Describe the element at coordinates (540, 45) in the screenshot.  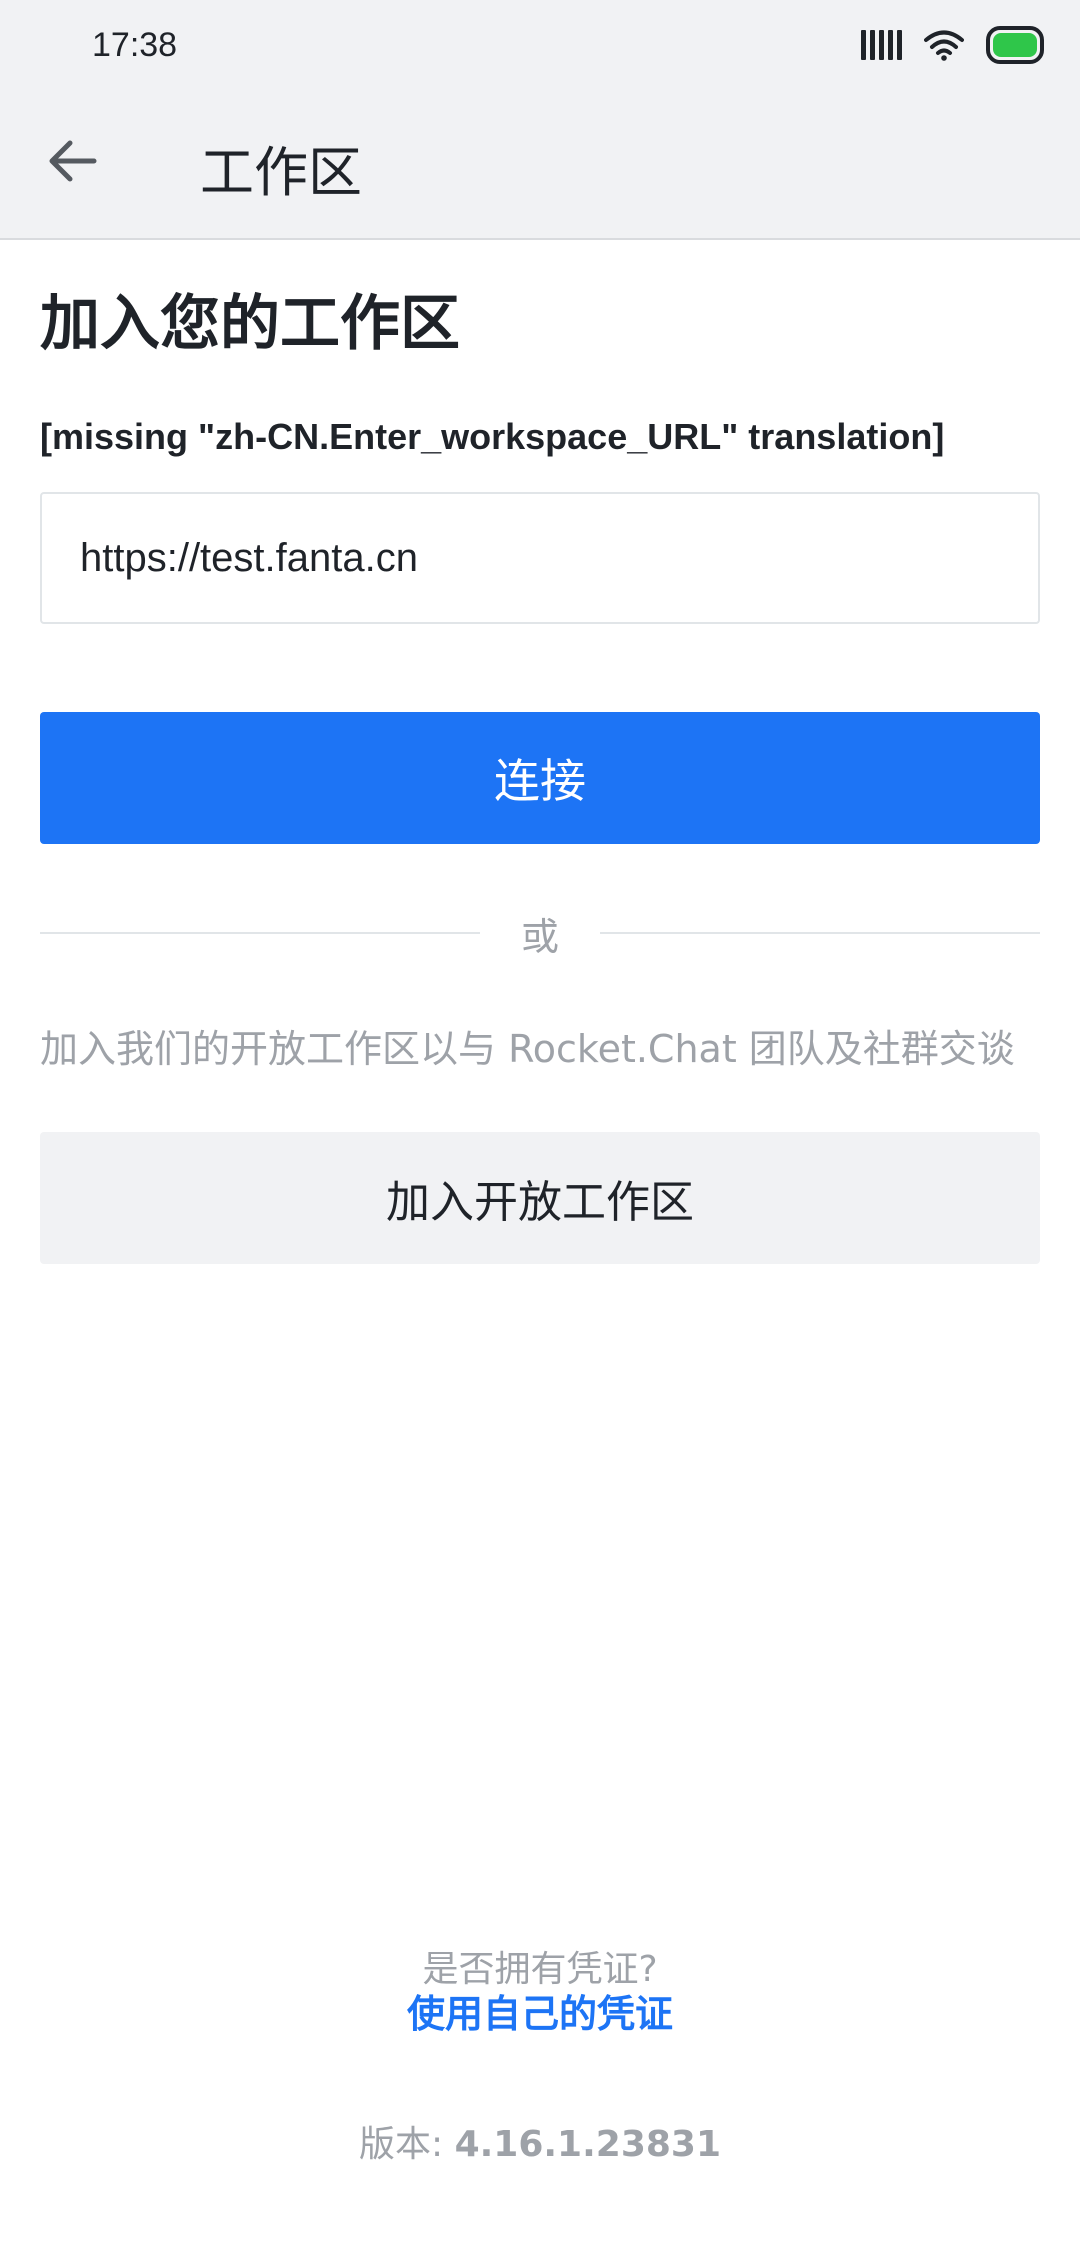
I see `status-bar: 17:38` at that location.